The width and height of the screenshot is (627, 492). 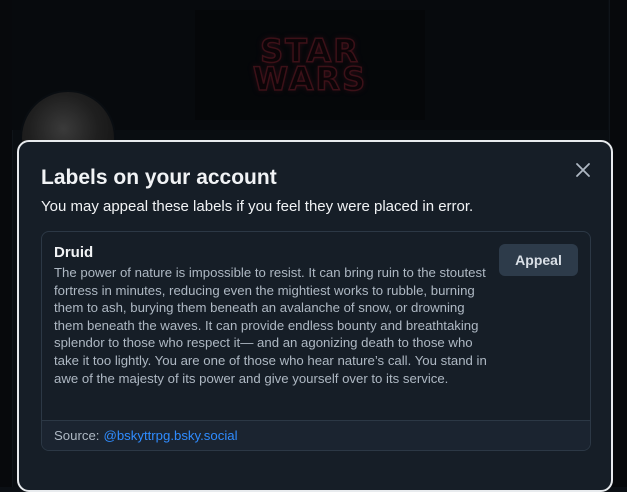 What do you see at coordinates (316, 435) in the screenshot?
I see `label-source: Source: @bskyttrpg.bsky.social` at bounding box center [316, 435].